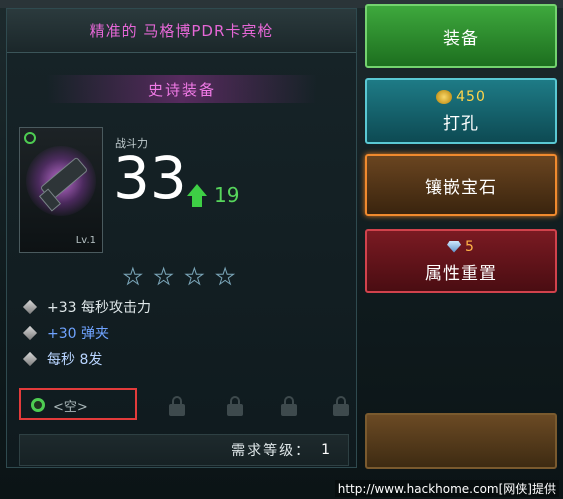 The width and height of the screenshot is (563, 499). Describe the element at coordinates (189, 405) in the screenshot. I see `socket-row: <空>` at that location.